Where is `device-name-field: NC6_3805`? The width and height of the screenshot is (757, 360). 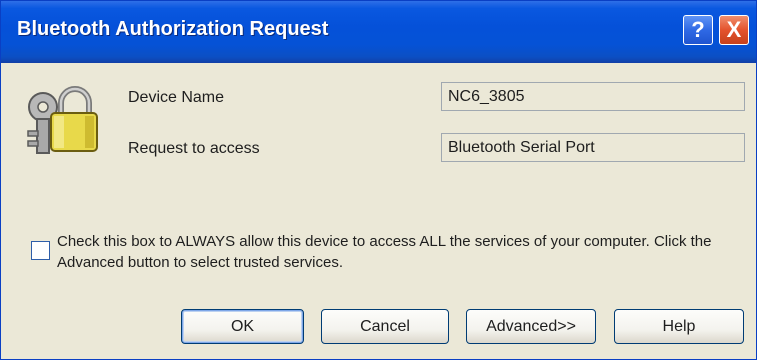 device-name-field: NC6_3805 is located at coordinates (593, 96).